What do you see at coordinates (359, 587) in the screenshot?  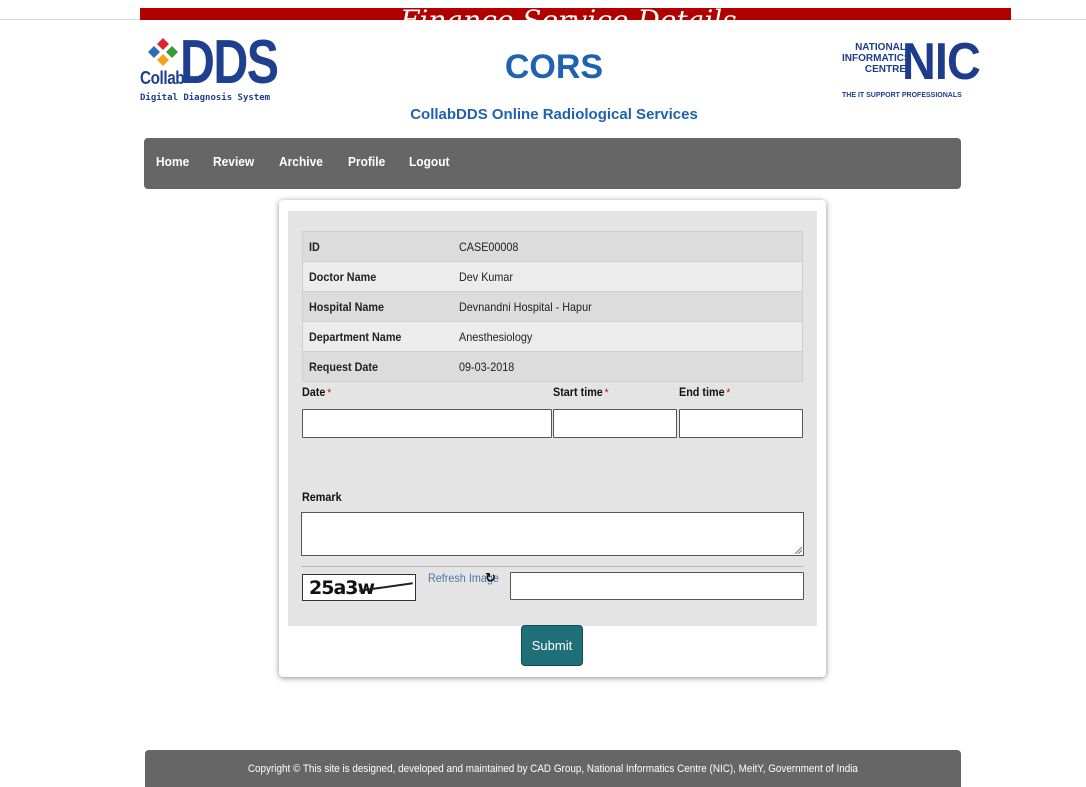 I see `captcha-image: 25a3w` at bounding box center [359, 587].